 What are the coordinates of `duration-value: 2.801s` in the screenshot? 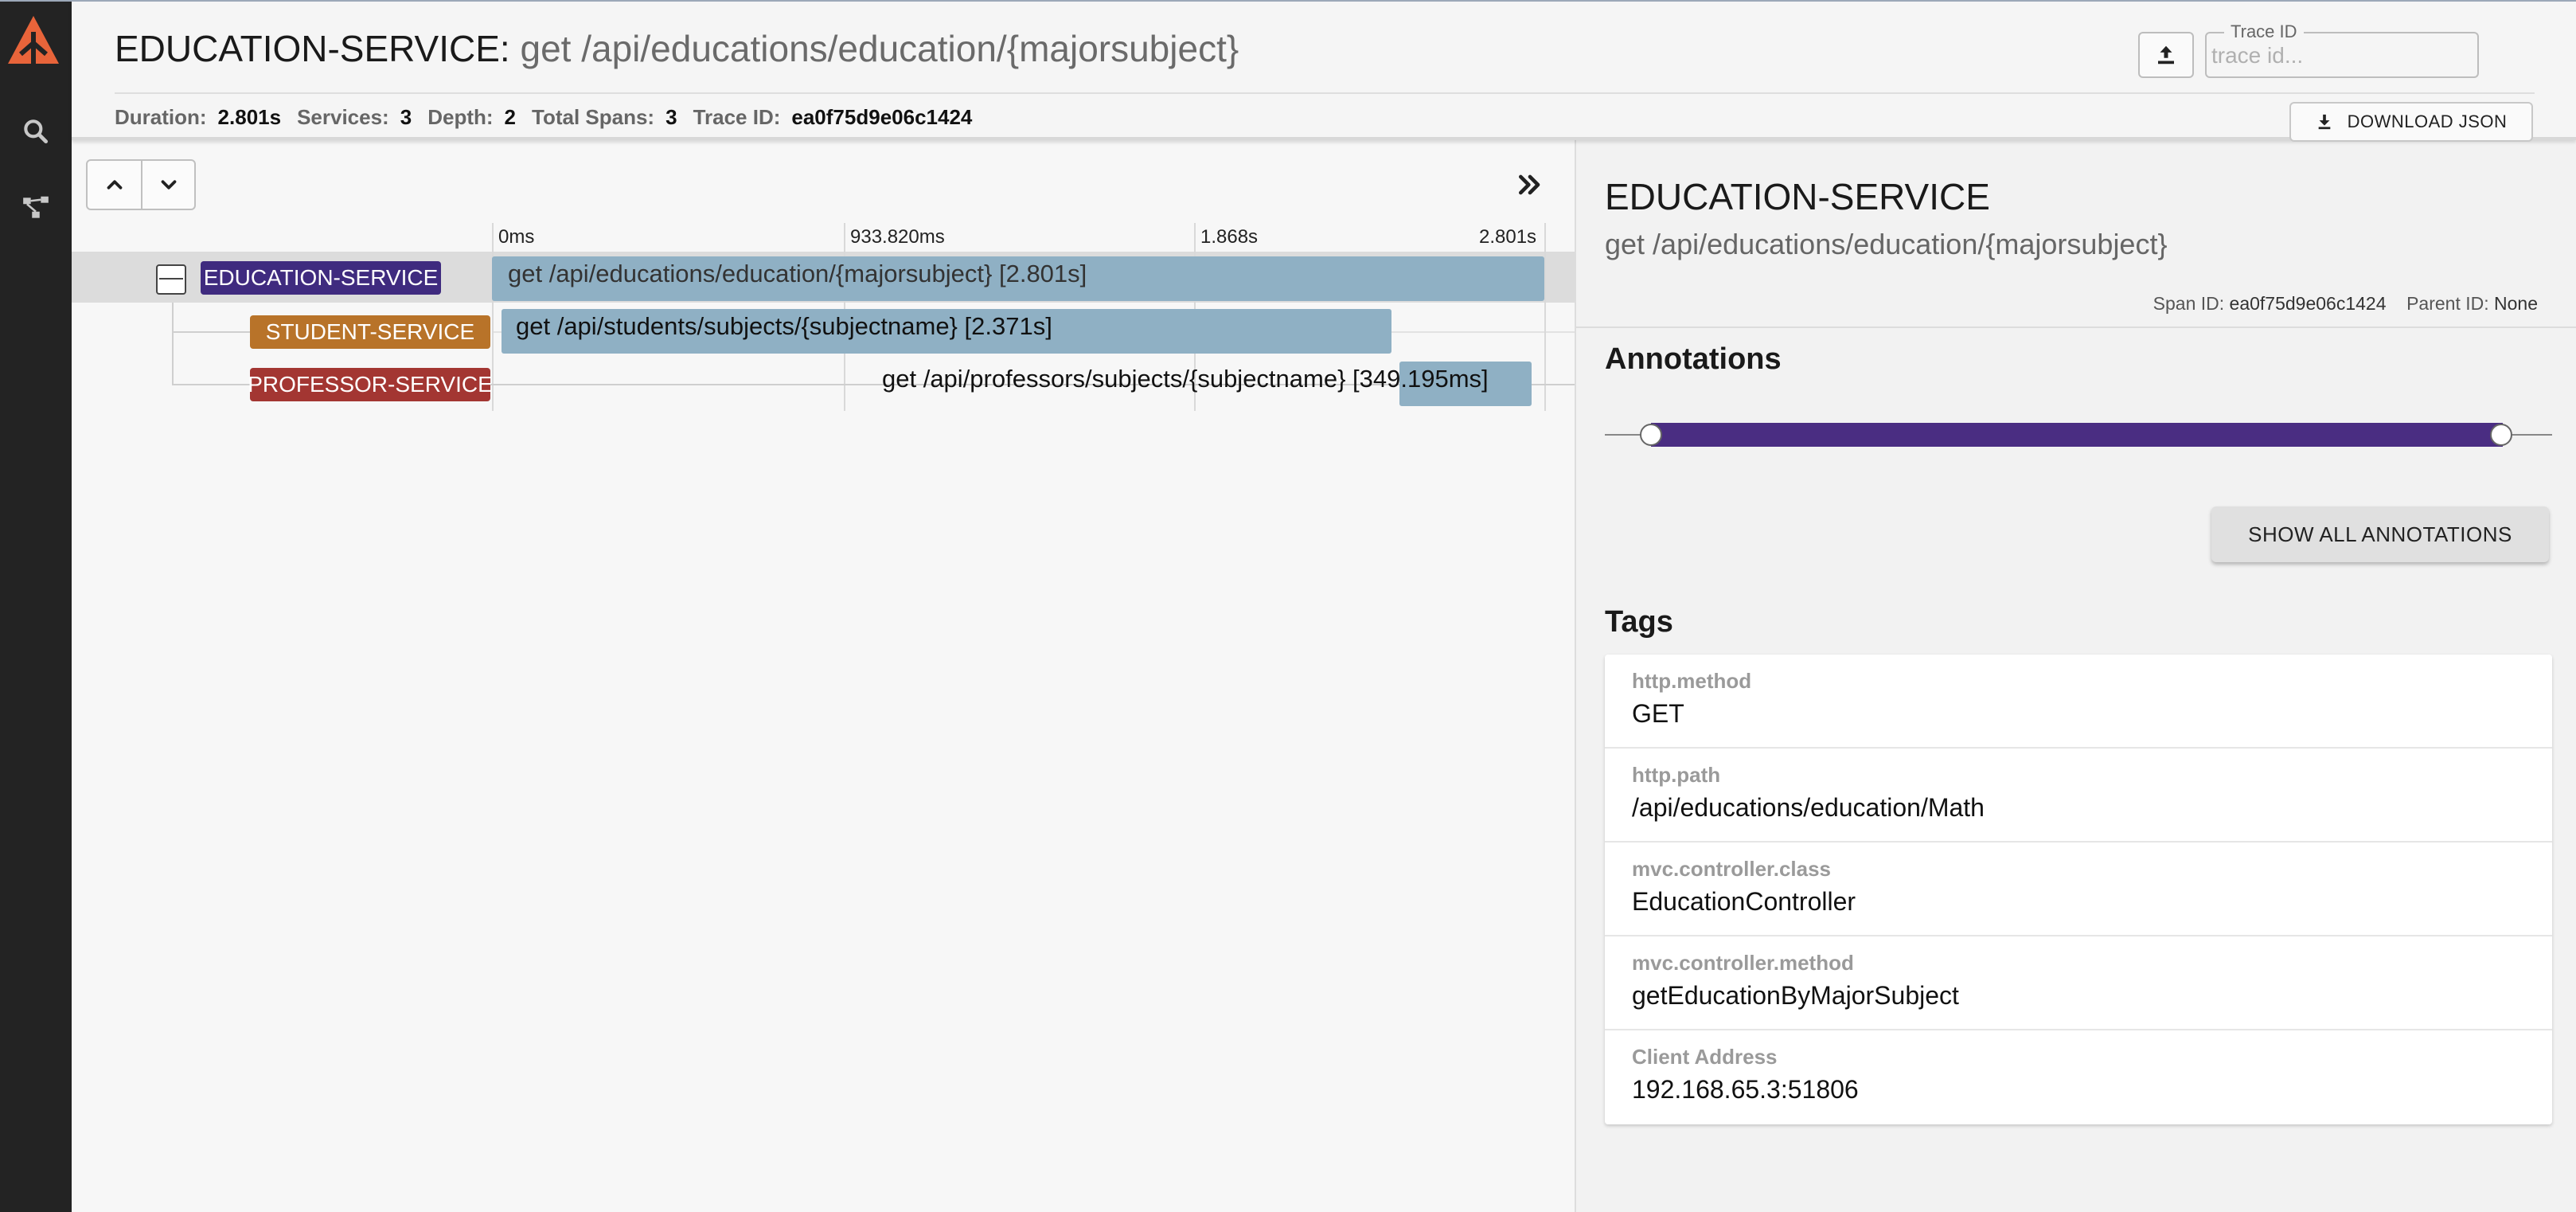 It's located at (249, 117).